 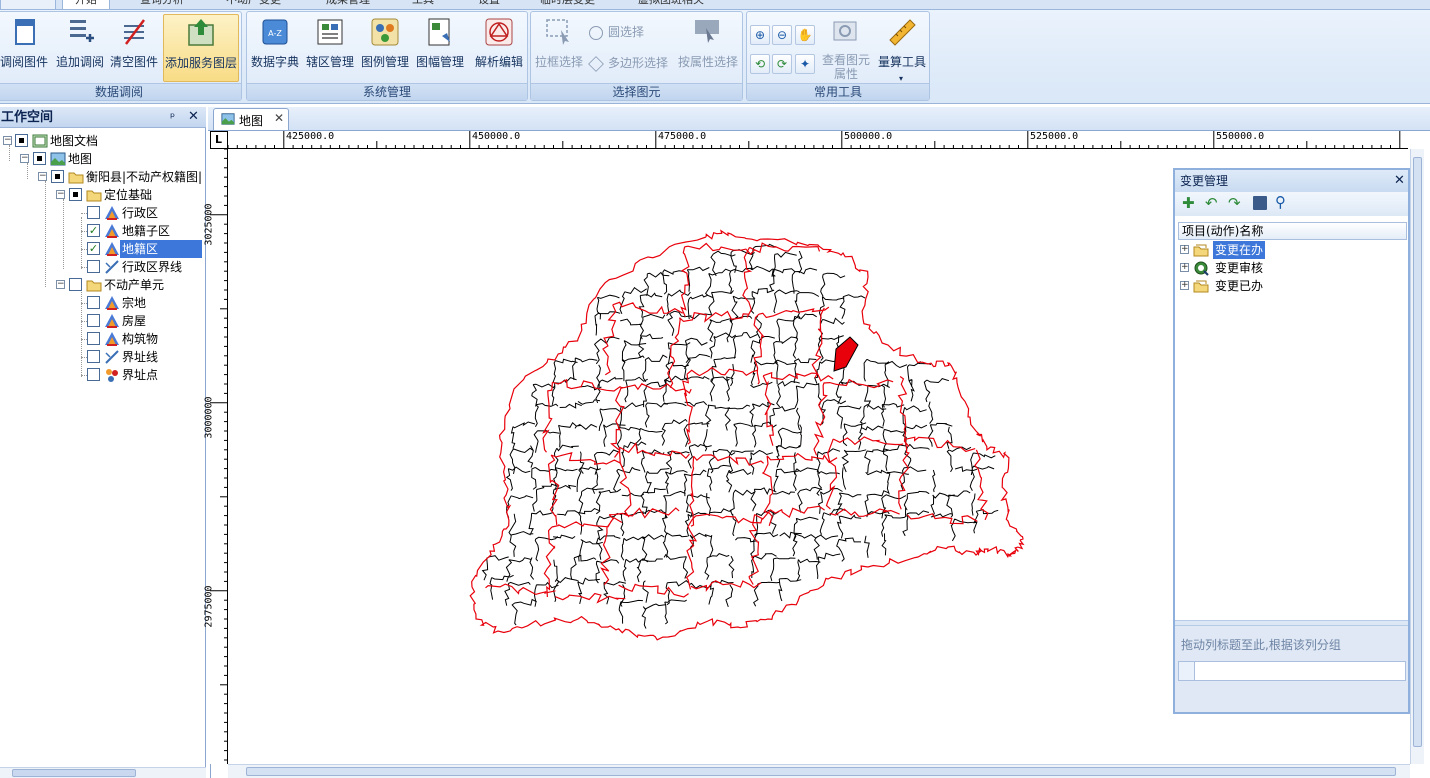 What do you see at coordinates (671, 4) in the screenshot?
I see `tab-virtual-parcel: 虚拟图斑相关` at bounding box center [671, 4].